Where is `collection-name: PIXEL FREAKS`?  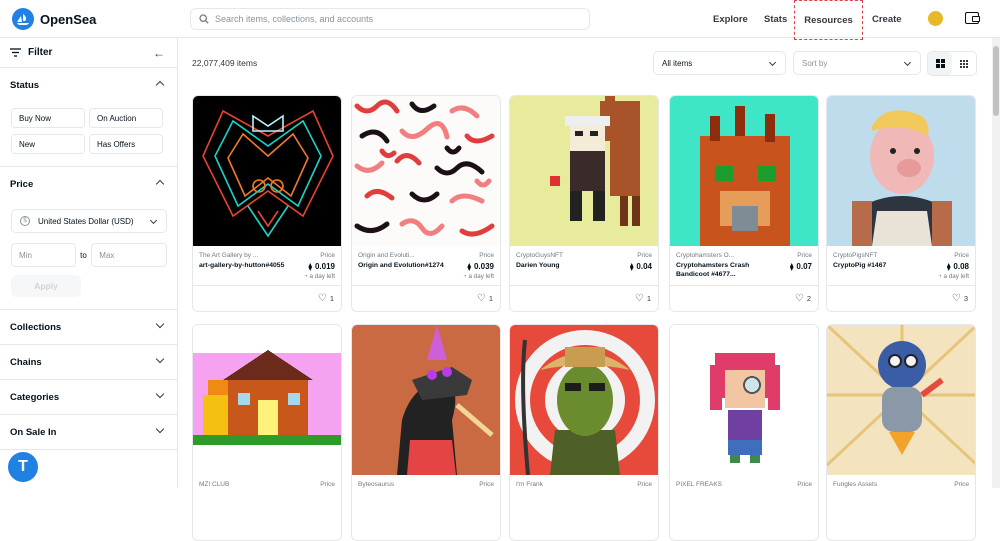 collection-name: PIXEL FREAKS is located at coordinates (722, 484).